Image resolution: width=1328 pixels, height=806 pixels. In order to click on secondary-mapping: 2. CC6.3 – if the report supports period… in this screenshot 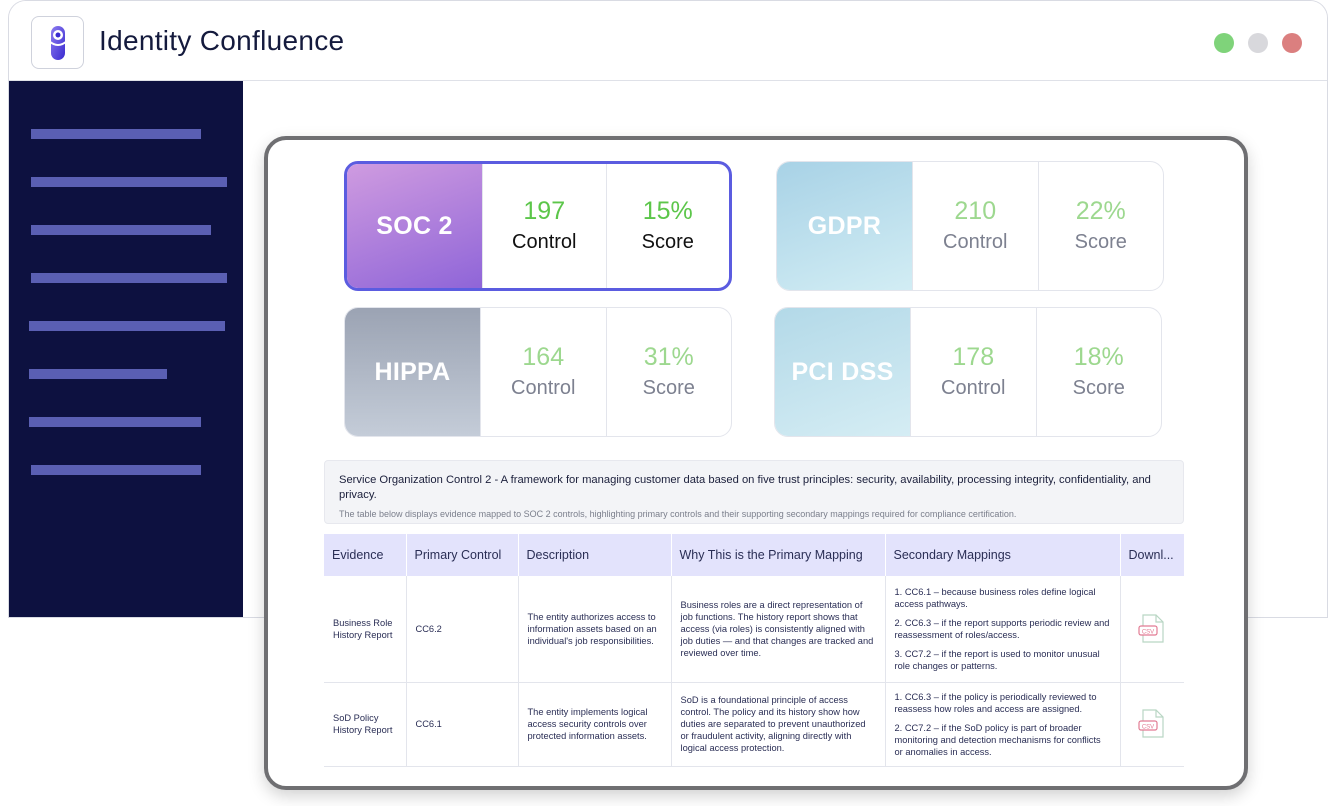, I will do `click(1002, 628)`.